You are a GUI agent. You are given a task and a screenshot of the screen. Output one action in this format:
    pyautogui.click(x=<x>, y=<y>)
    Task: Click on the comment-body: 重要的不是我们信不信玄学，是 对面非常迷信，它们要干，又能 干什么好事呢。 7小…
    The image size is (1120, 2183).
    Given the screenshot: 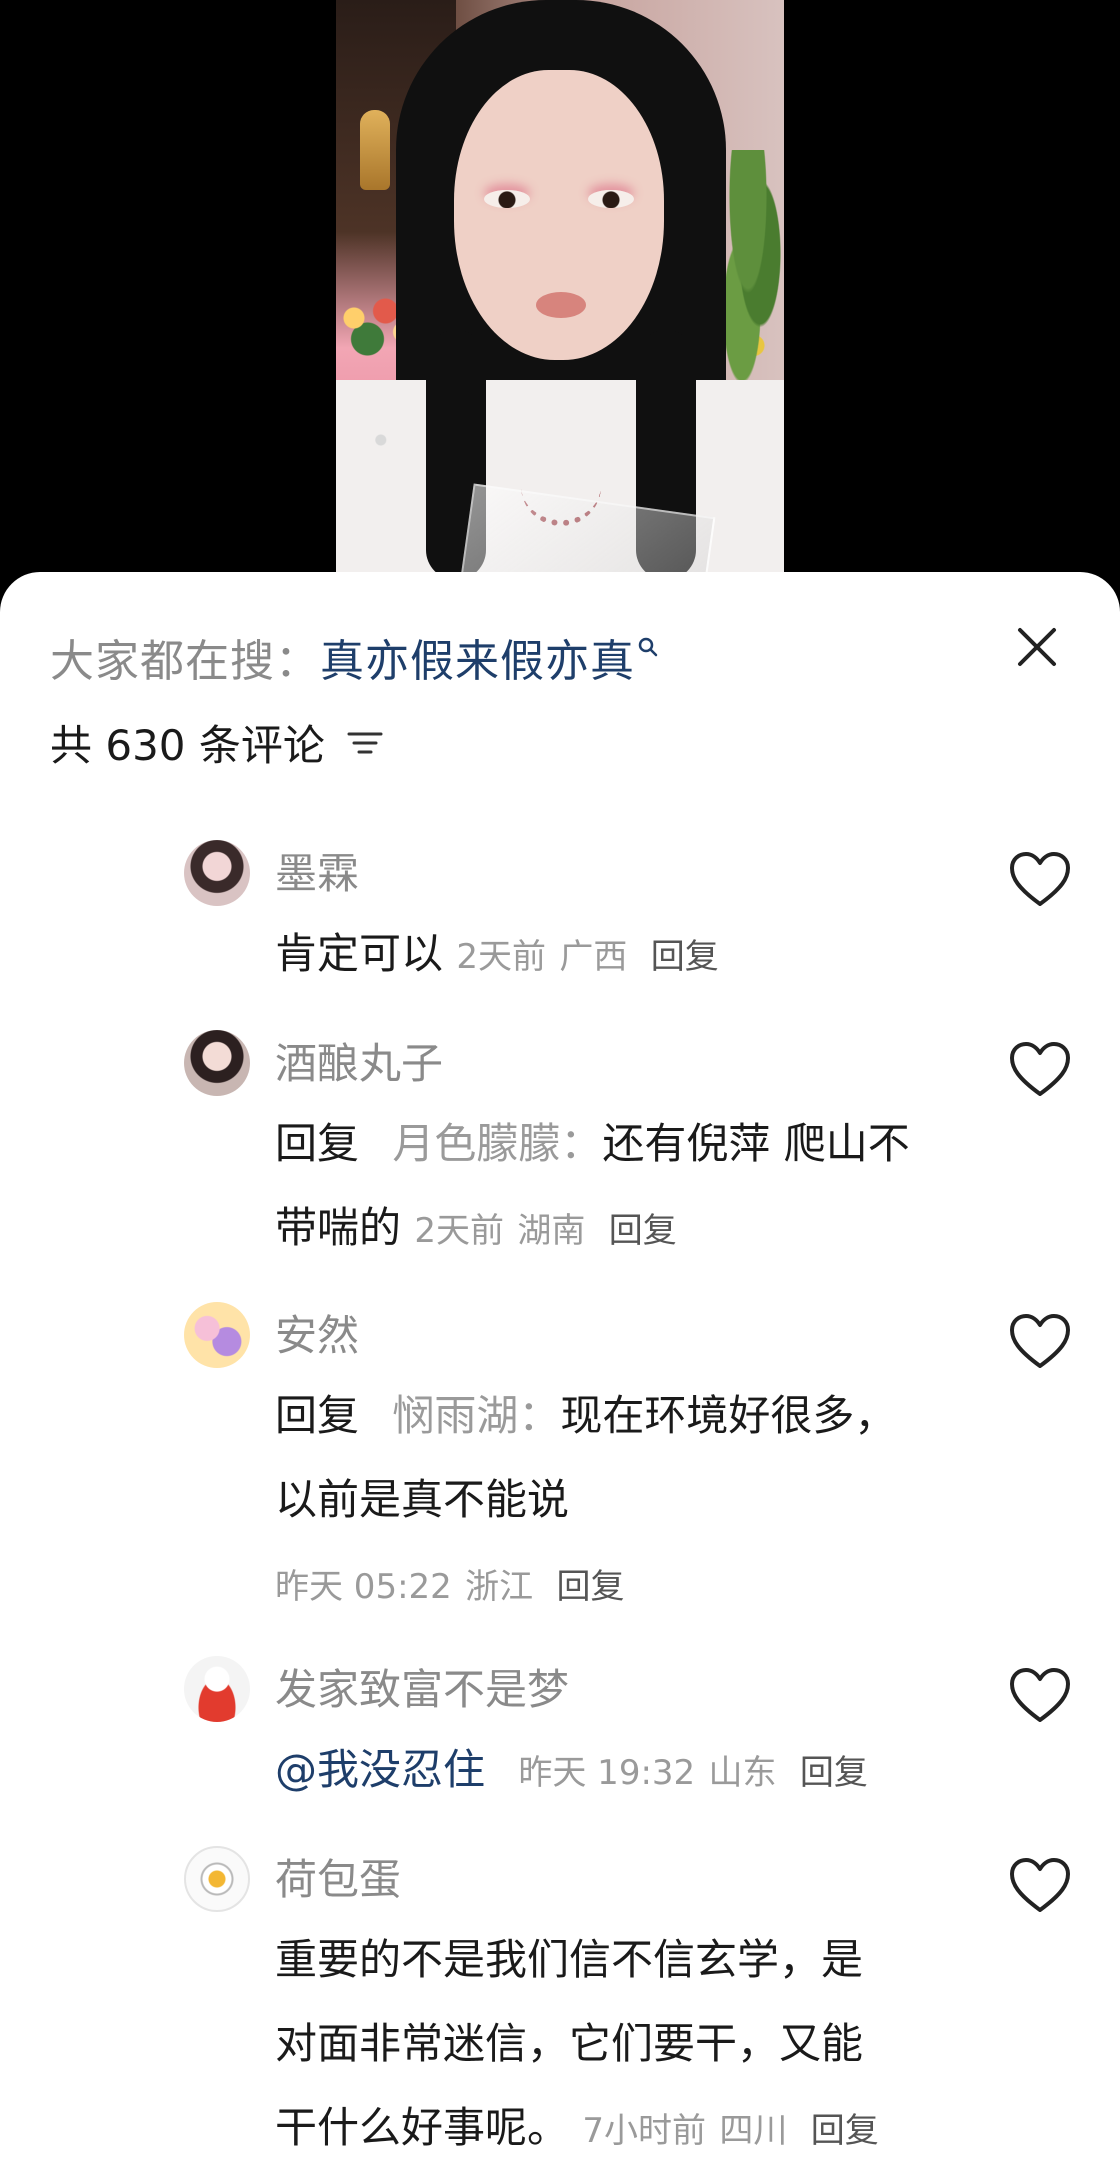 What is the action you would take?
    pyautogui.click(x=615, y=2045)
    